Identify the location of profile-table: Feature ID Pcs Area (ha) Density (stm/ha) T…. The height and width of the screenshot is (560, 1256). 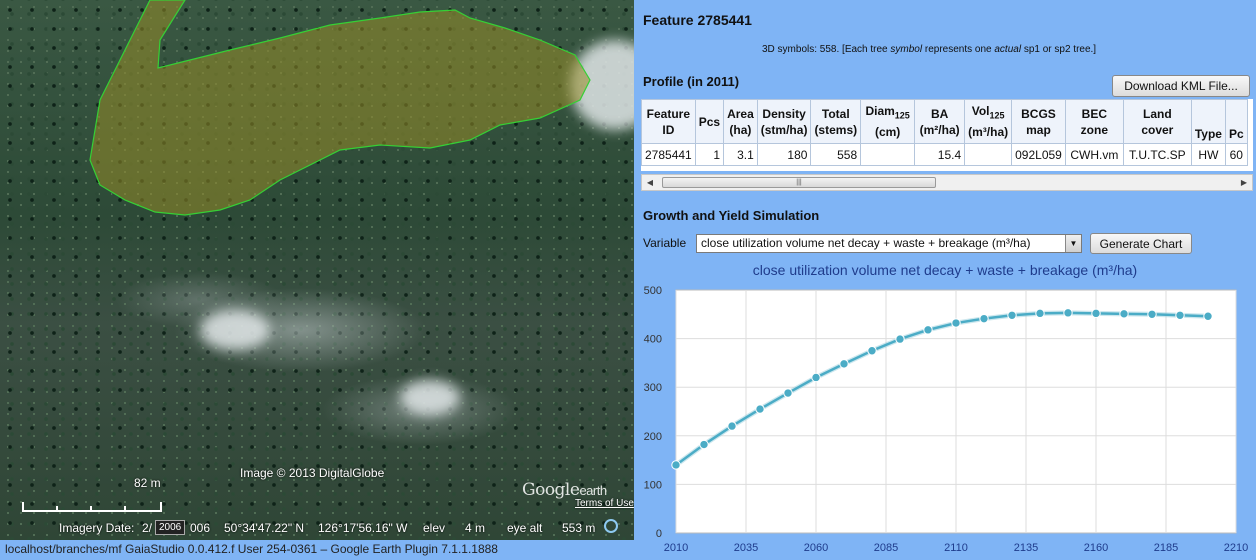
(944, 132).